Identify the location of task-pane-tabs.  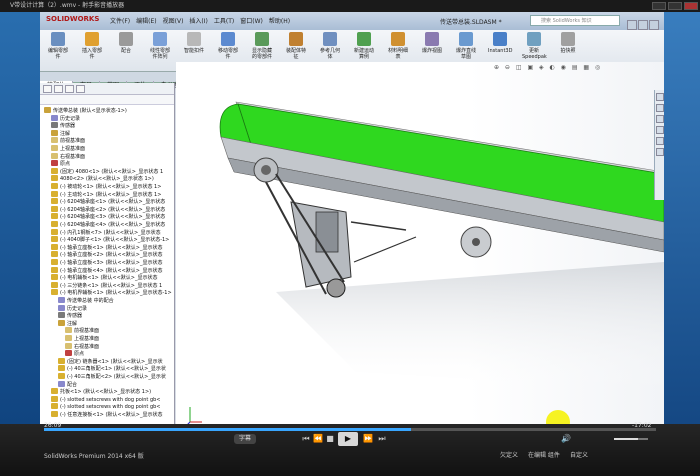
(659, 145).